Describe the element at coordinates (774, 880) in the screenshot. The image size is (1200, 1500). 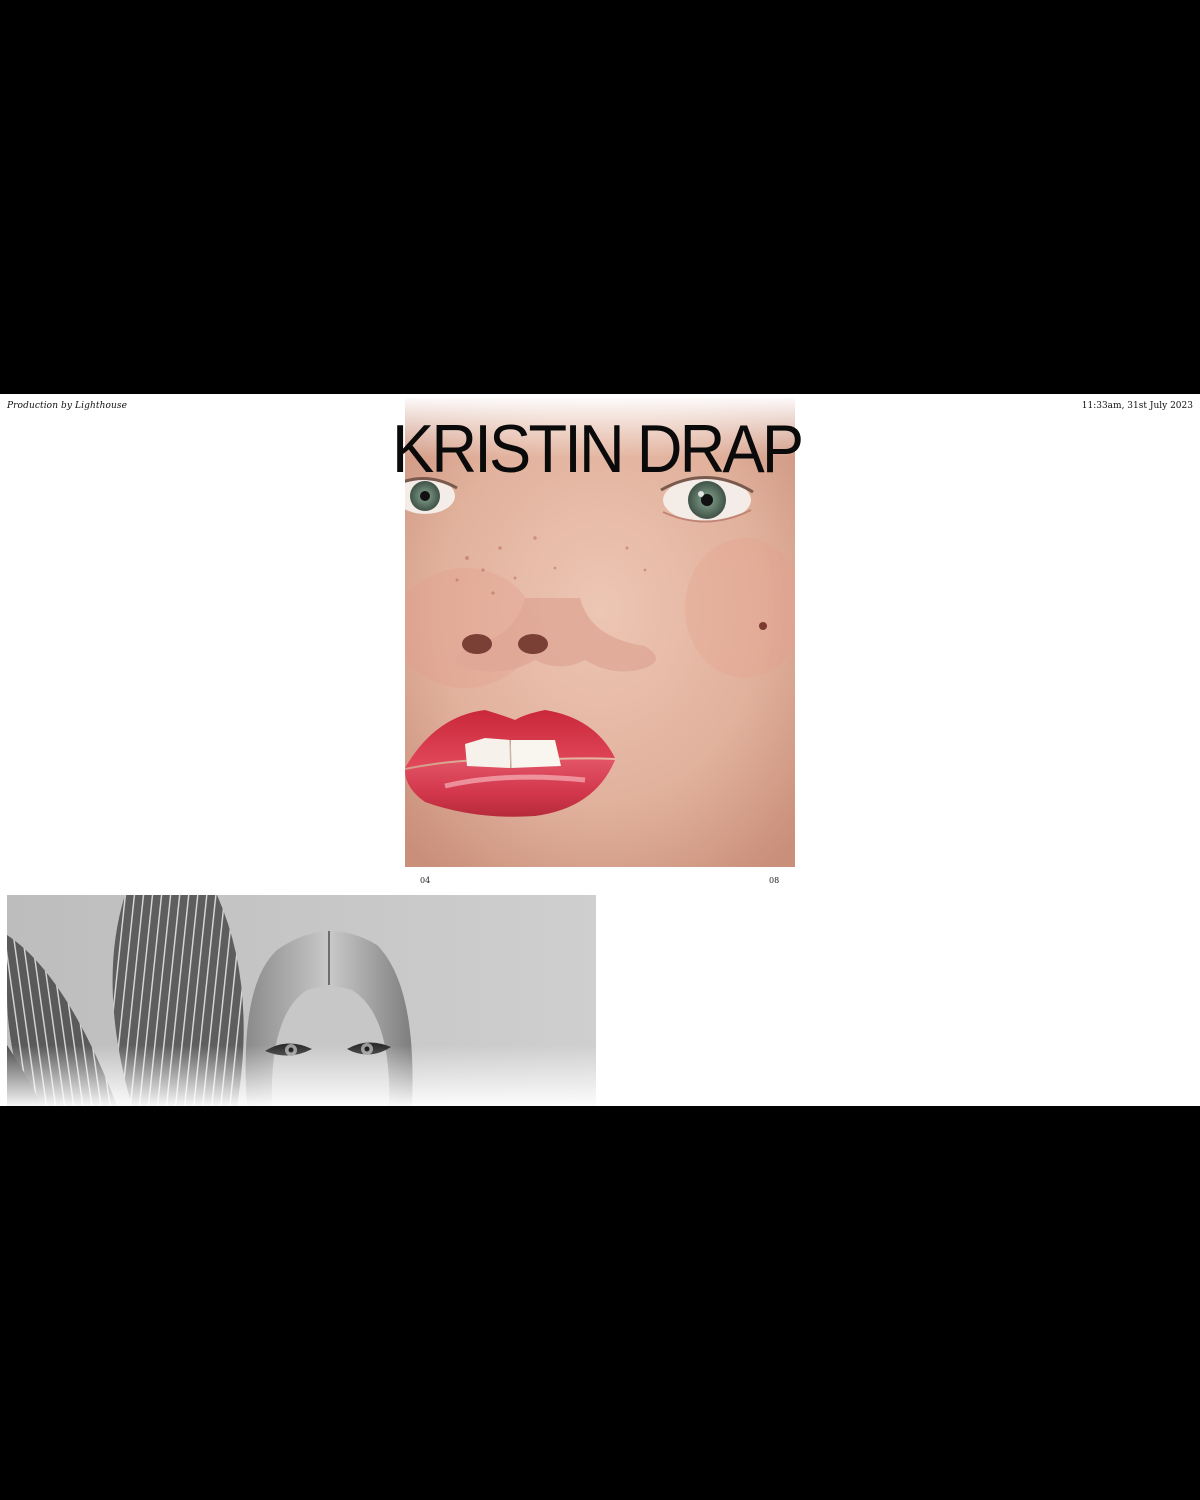
I see `slide-counter-total: 08` at that location.